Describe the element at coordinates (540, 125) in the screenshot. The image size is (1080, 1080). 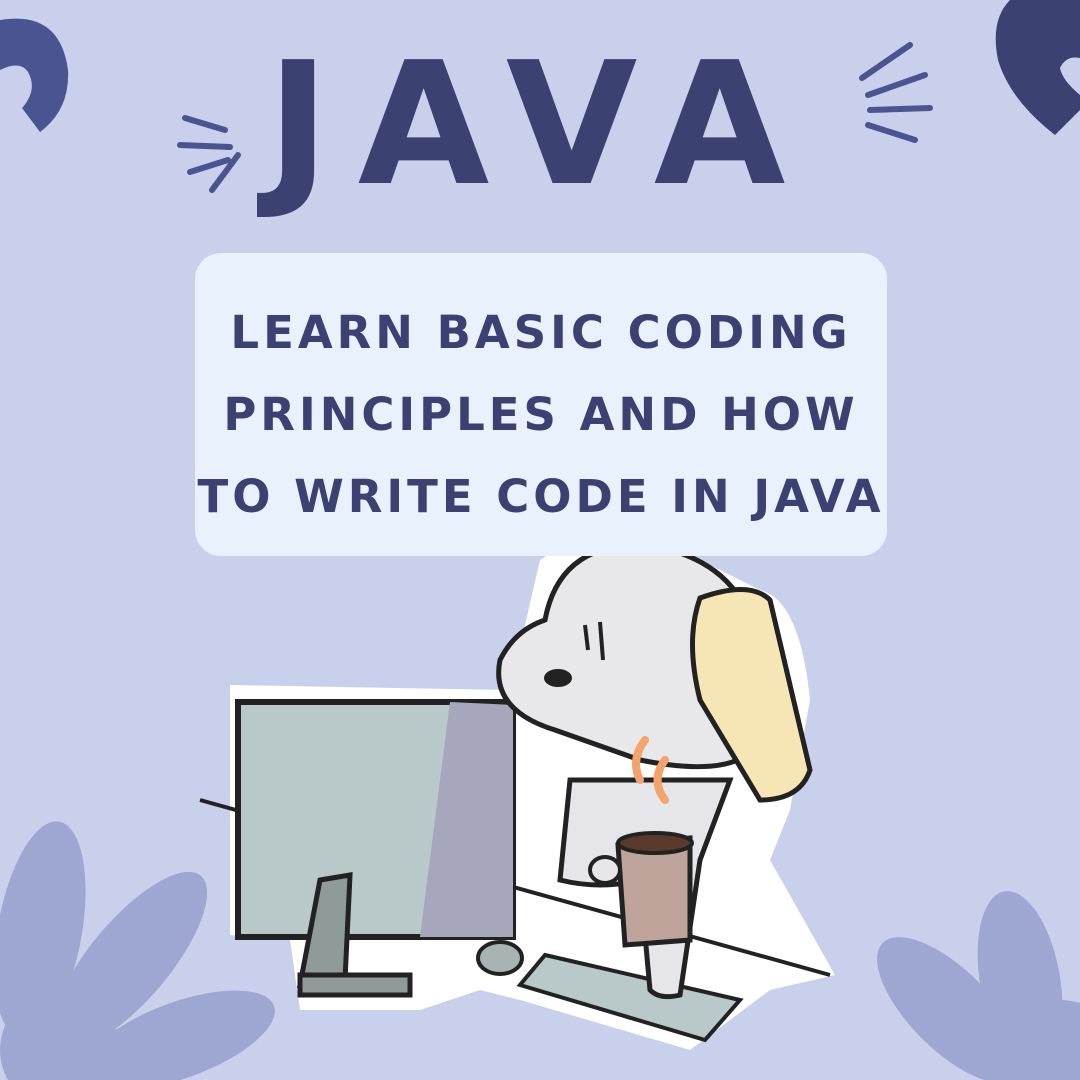
I see `page-title: JAVA` at that location.